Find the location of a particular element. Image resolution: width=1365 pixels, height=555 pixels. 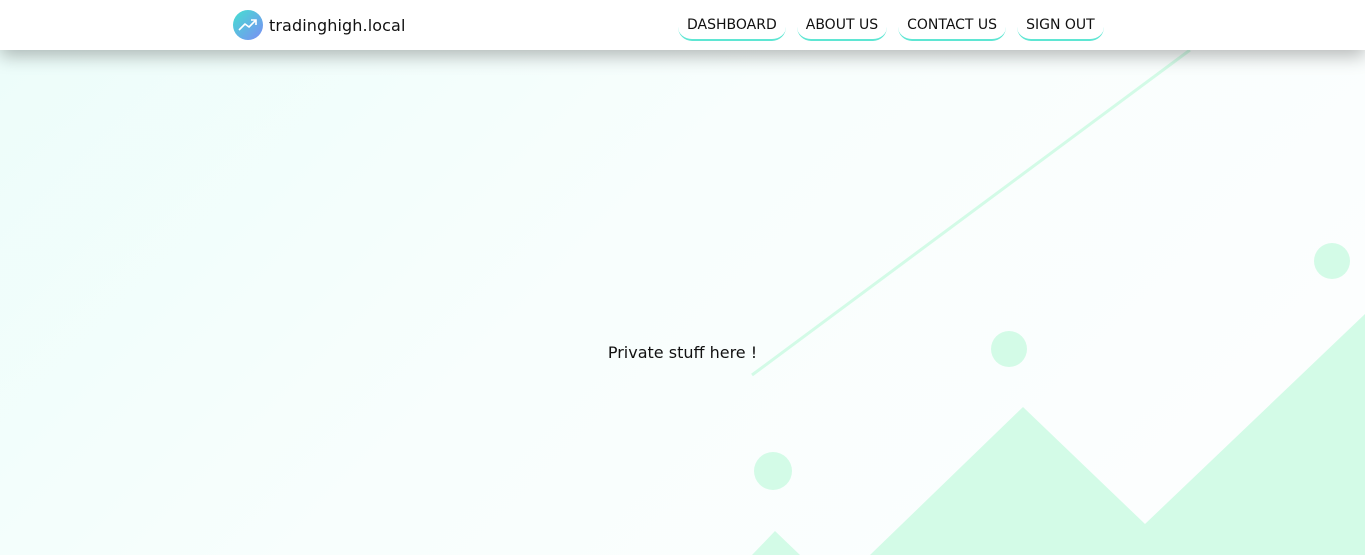

brand-name: tradinghigh.local is located at coordinates (337, 25).